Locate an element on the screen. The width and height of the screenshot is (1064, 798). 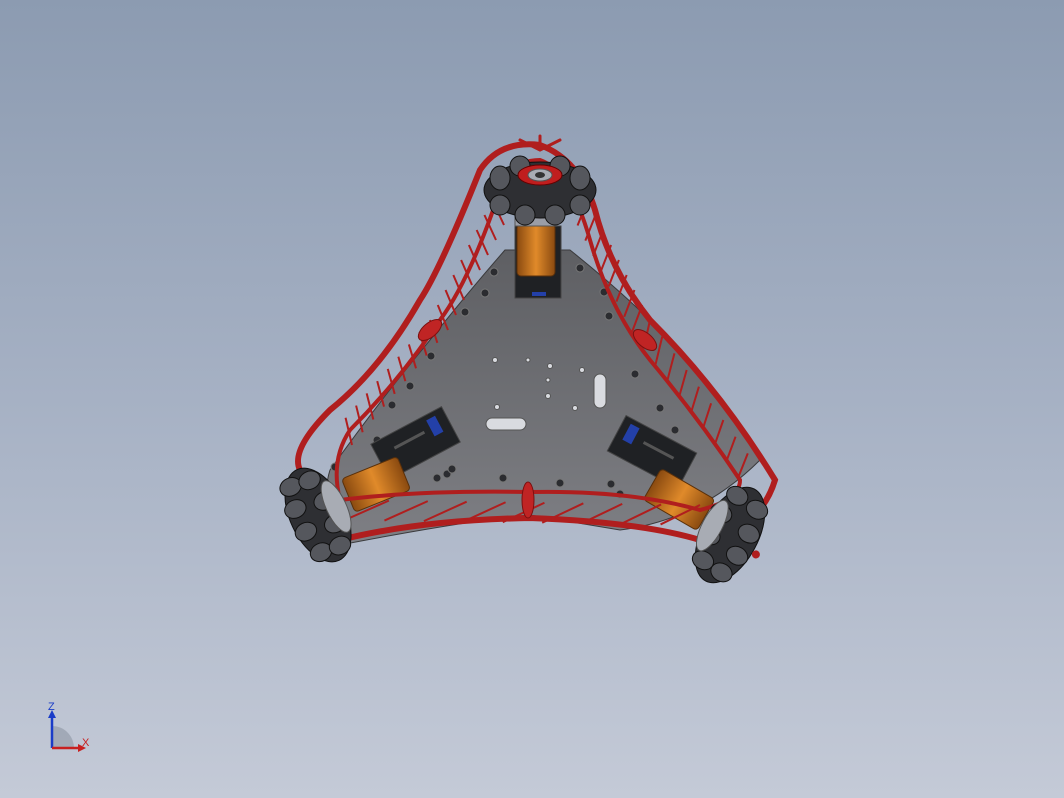
top-wheel is located at coordinates (540, 190).